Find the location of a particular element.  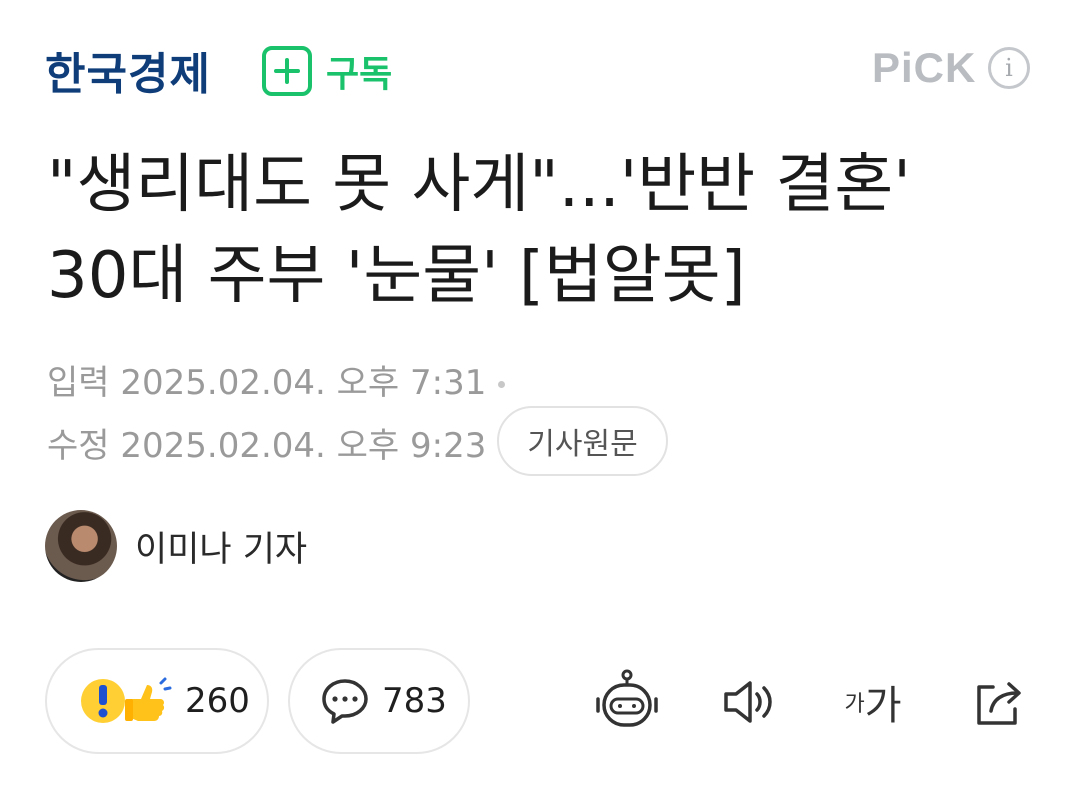

info-icon: i is located at coordinates (1009, 68).